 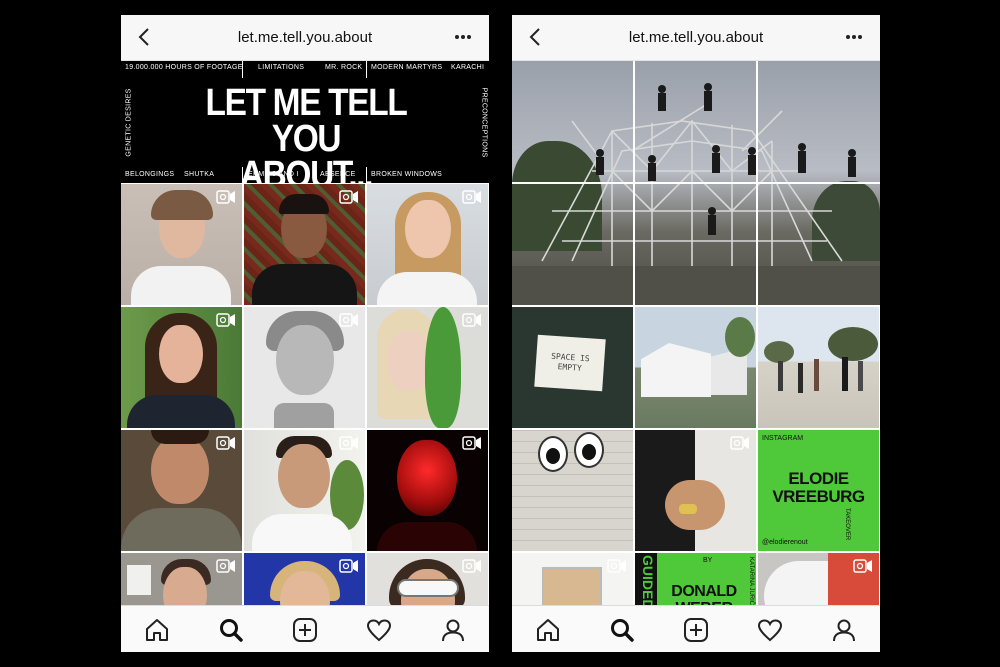 What do you see at coordinates (783, 438) in the screenshot?
I see `tile-label: INSTAGRAM` at bounding box center [783, 438].